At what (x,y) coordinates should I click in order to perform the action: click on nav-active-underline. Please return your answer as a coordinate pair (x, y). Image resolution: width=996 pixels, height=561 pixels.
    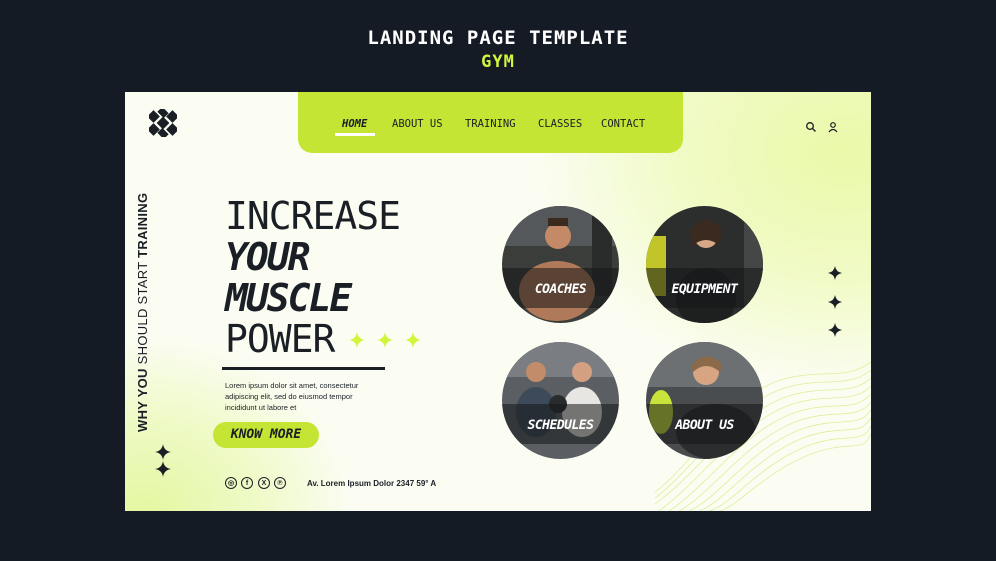
    Looking at the image, I should click on (355, 134).